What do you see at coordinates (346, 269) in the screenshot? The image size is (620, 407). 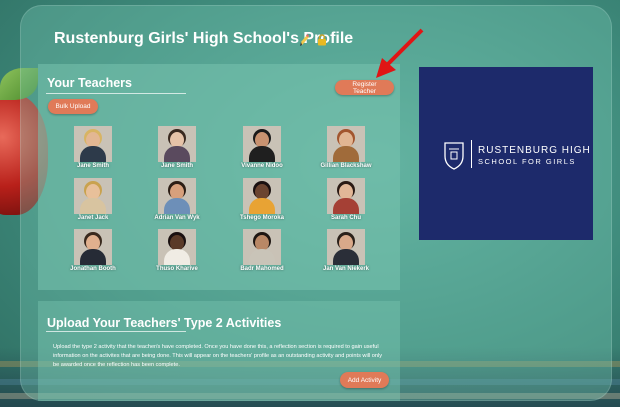 I see `teacher-name: Jan Van Niekerk` at bounding box center [346, 269].